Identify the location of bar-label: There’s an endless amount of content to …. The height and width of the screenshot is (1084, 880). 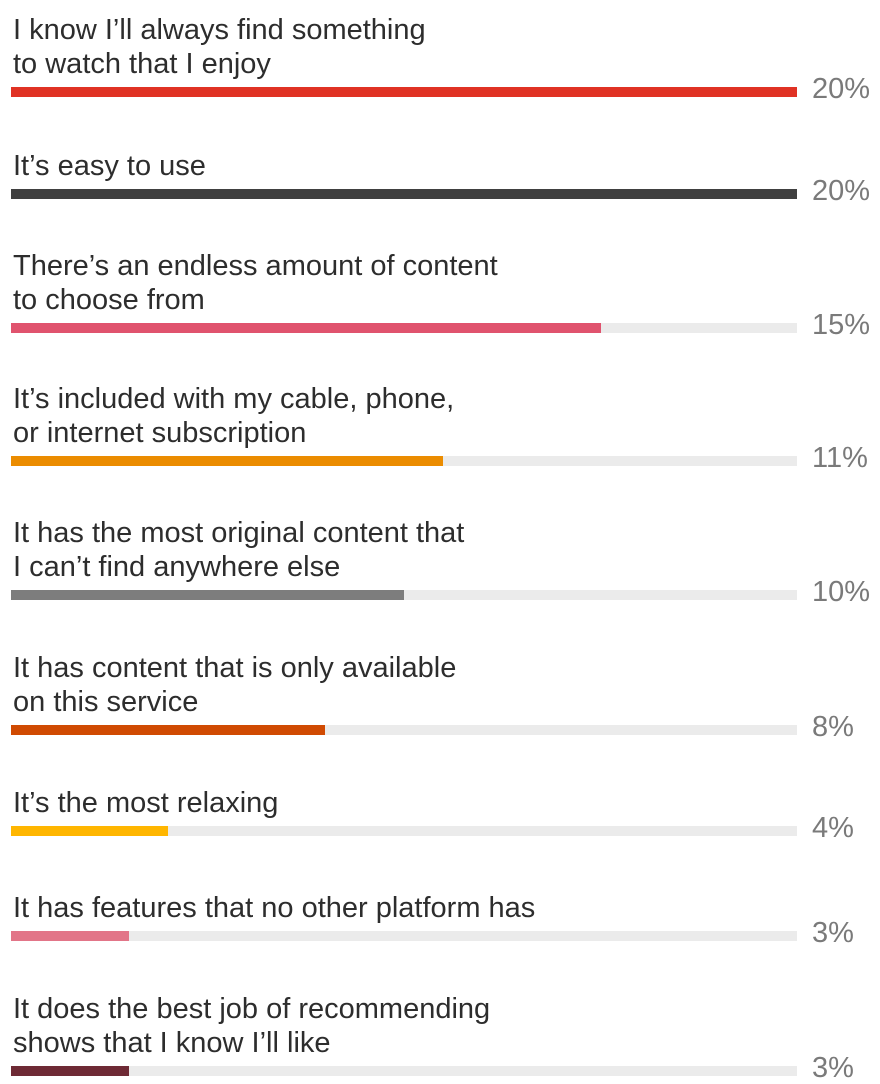
(255, 283).